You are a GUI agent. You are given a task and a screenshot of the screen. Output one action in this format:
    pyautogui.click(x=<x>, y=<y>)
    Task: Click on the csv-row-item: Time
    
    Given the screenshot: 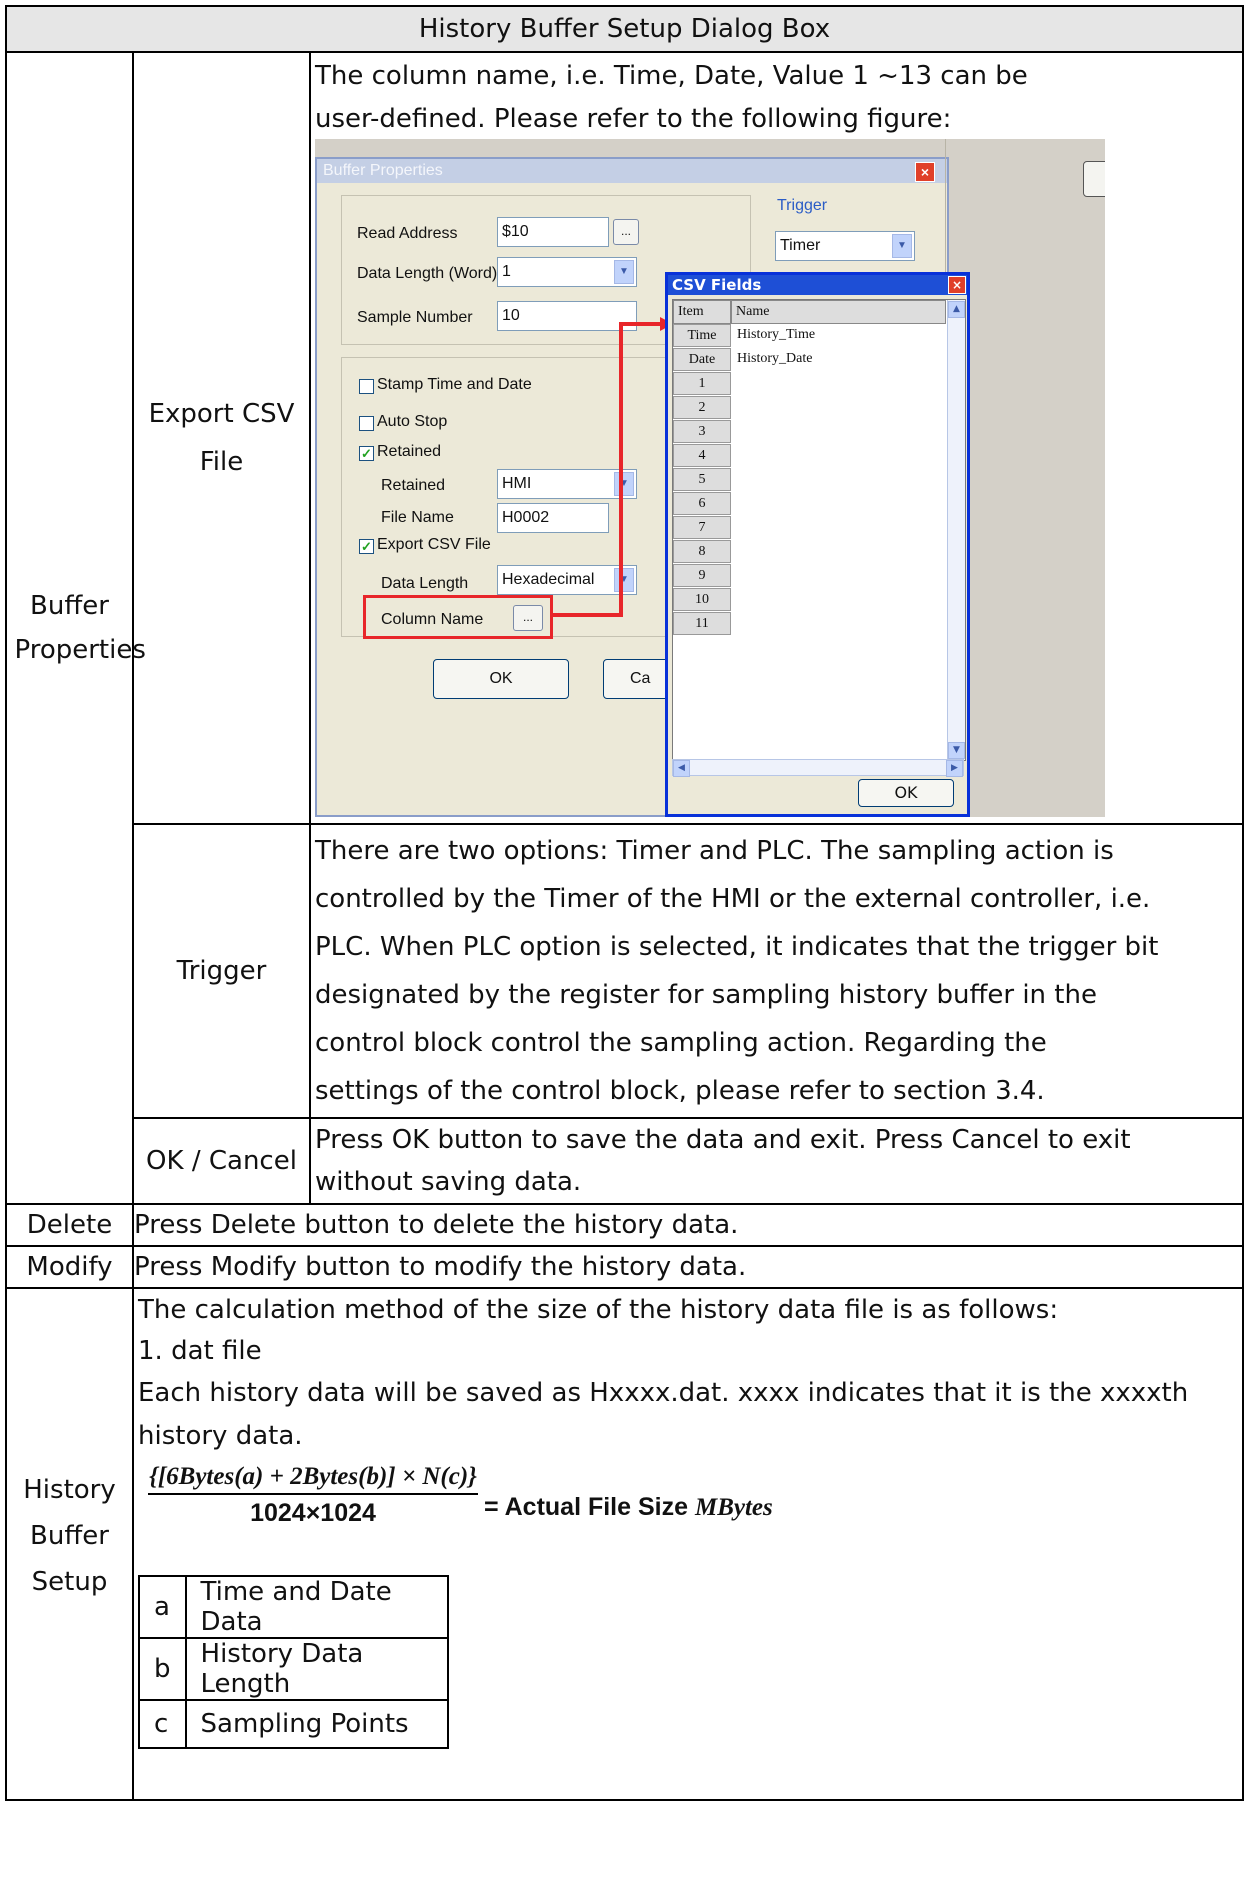 What is the action you would take?
    pyautogui.click(x=702, y=335)
    